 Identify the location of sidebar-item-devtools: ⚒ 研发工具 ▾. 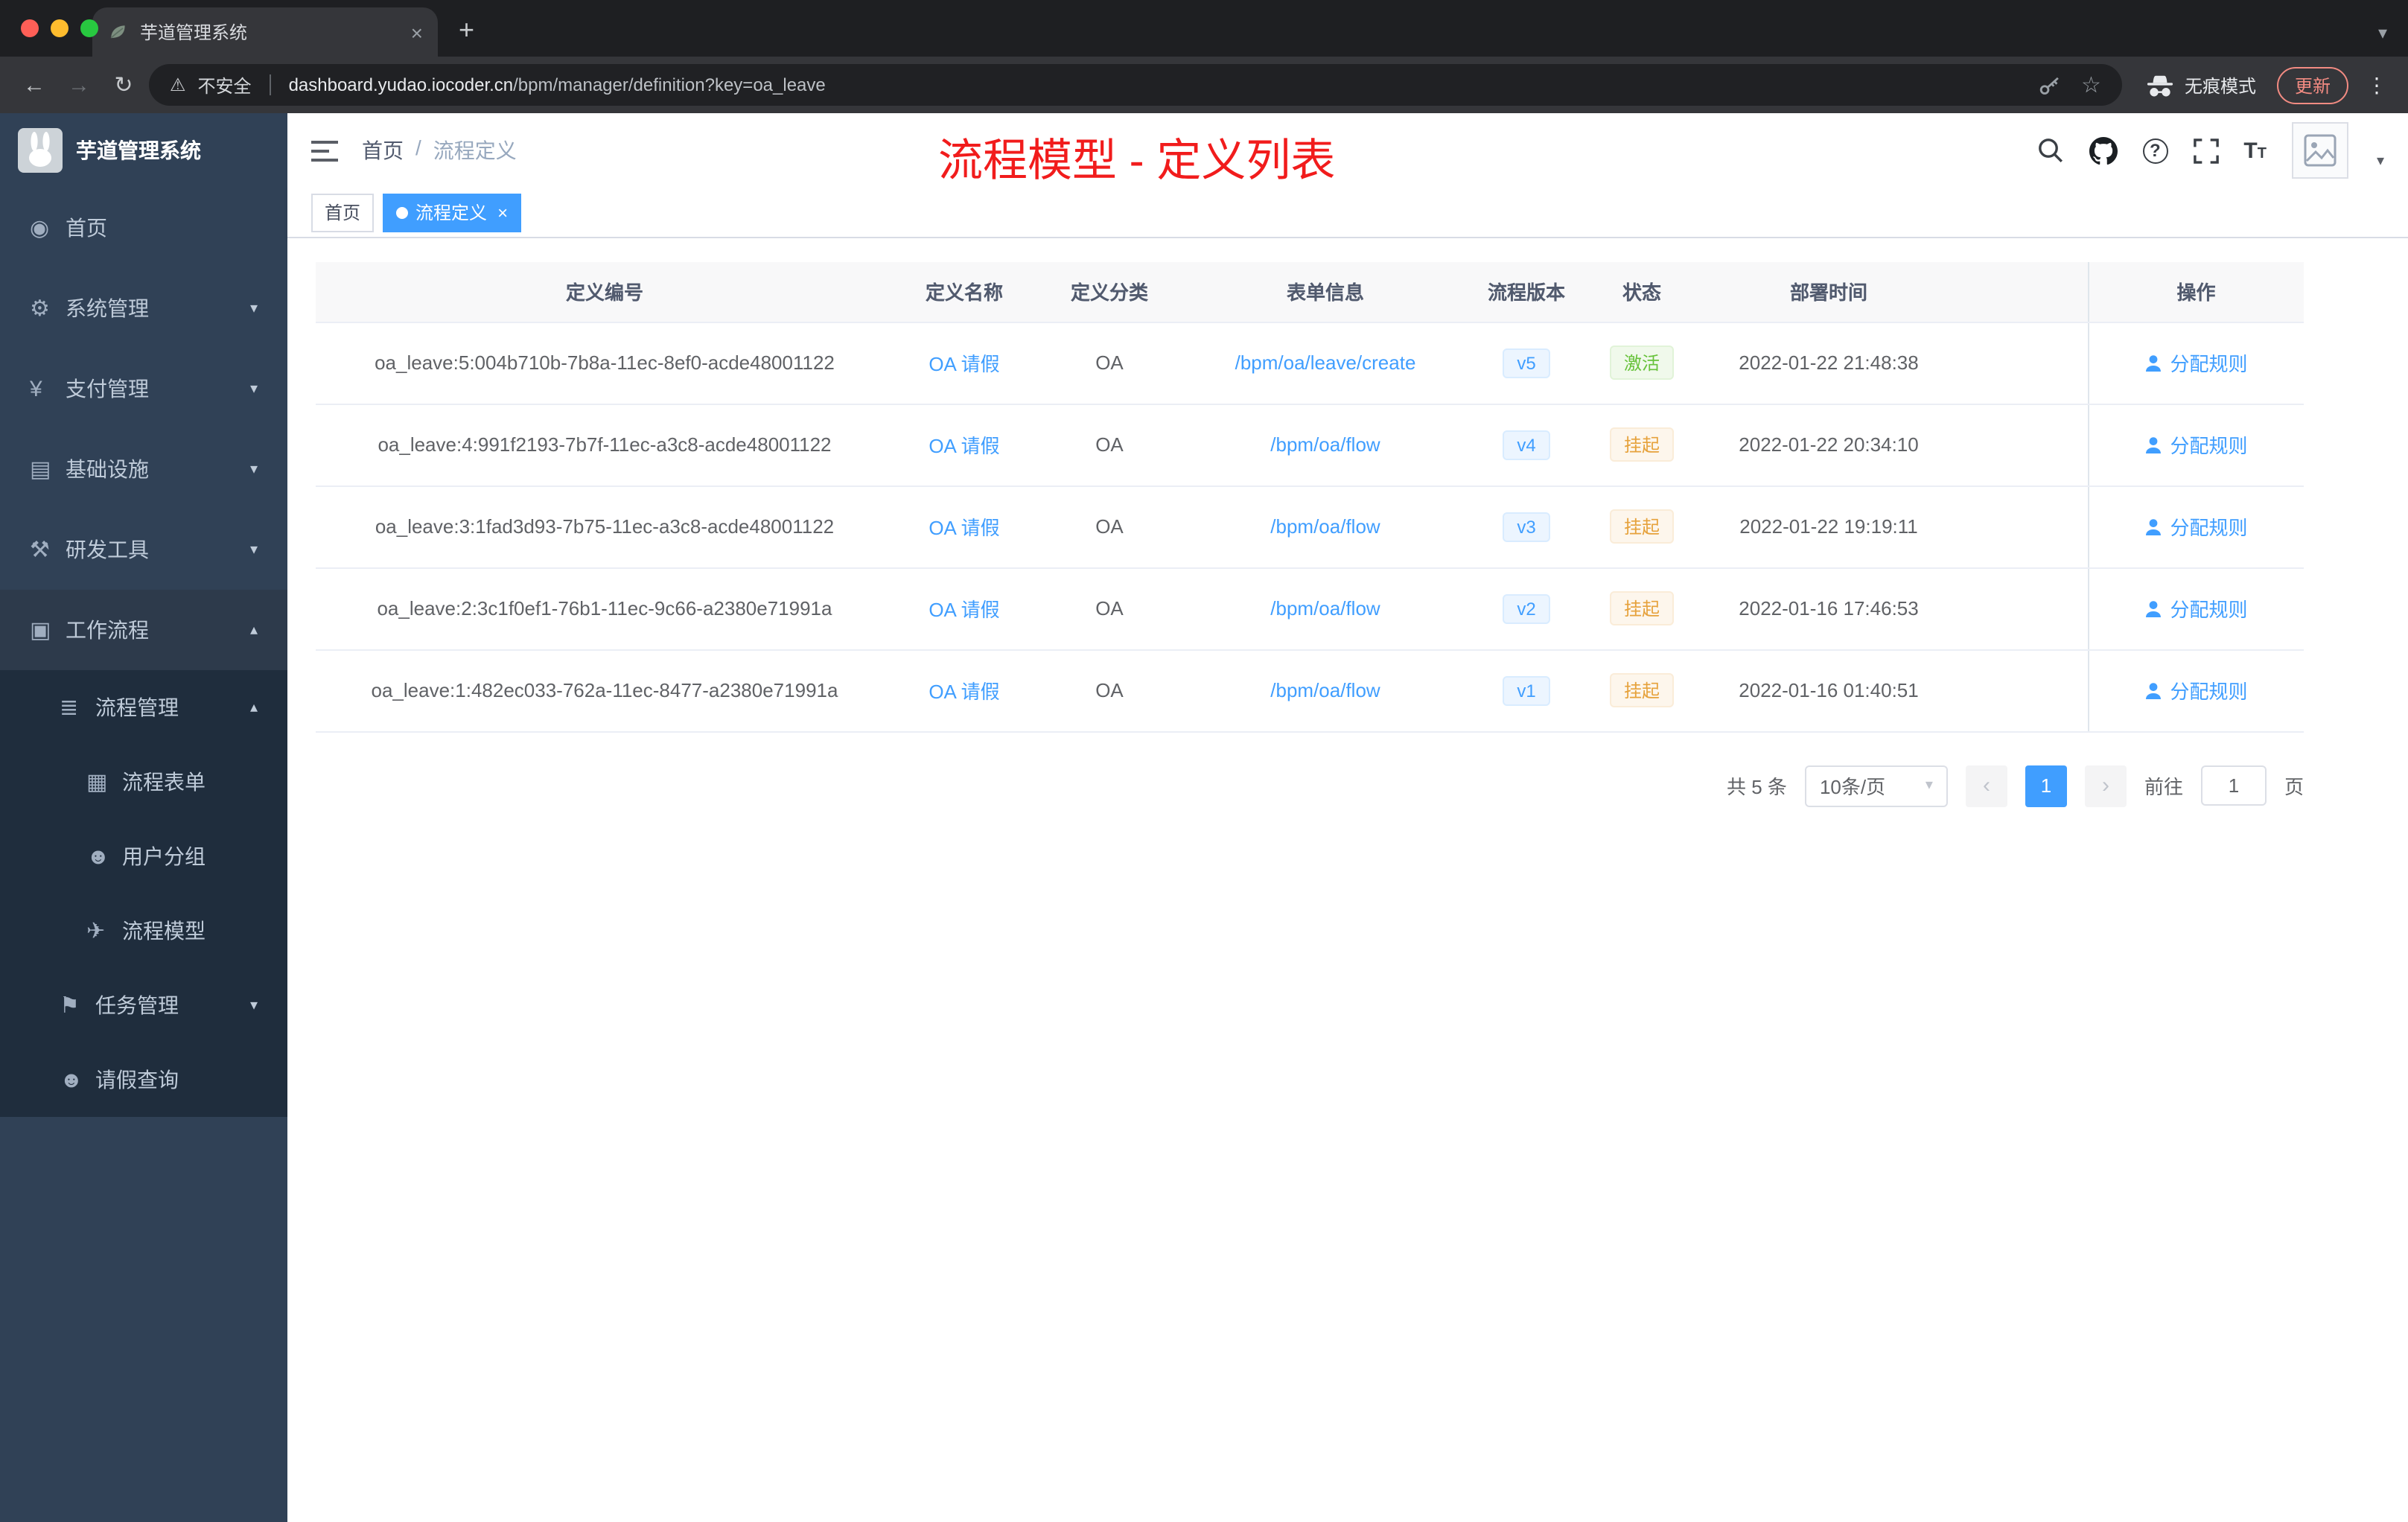
(143, 549).